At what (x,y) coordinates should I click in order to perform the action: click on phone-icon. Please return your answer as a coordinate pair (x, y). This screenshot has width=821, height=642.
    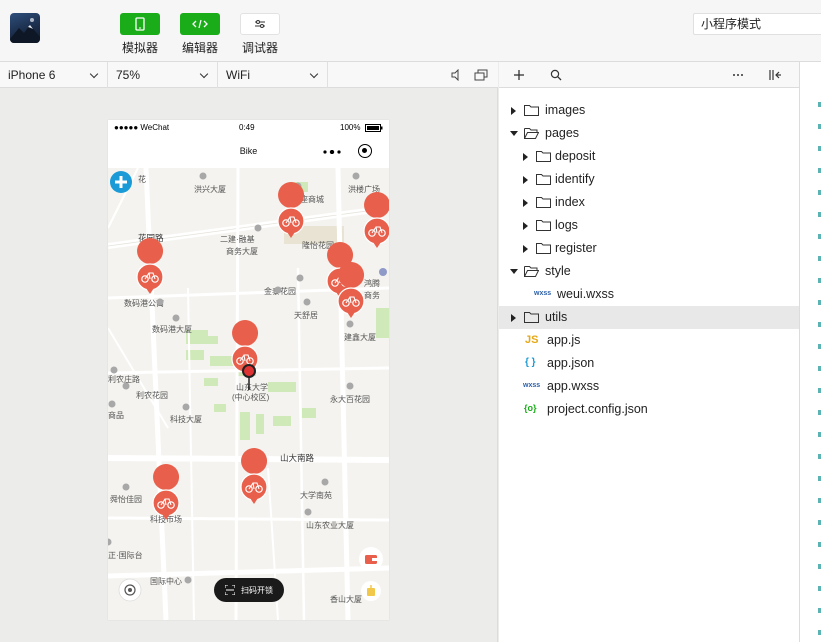
    Looking at the image, I should click on (140, 24).